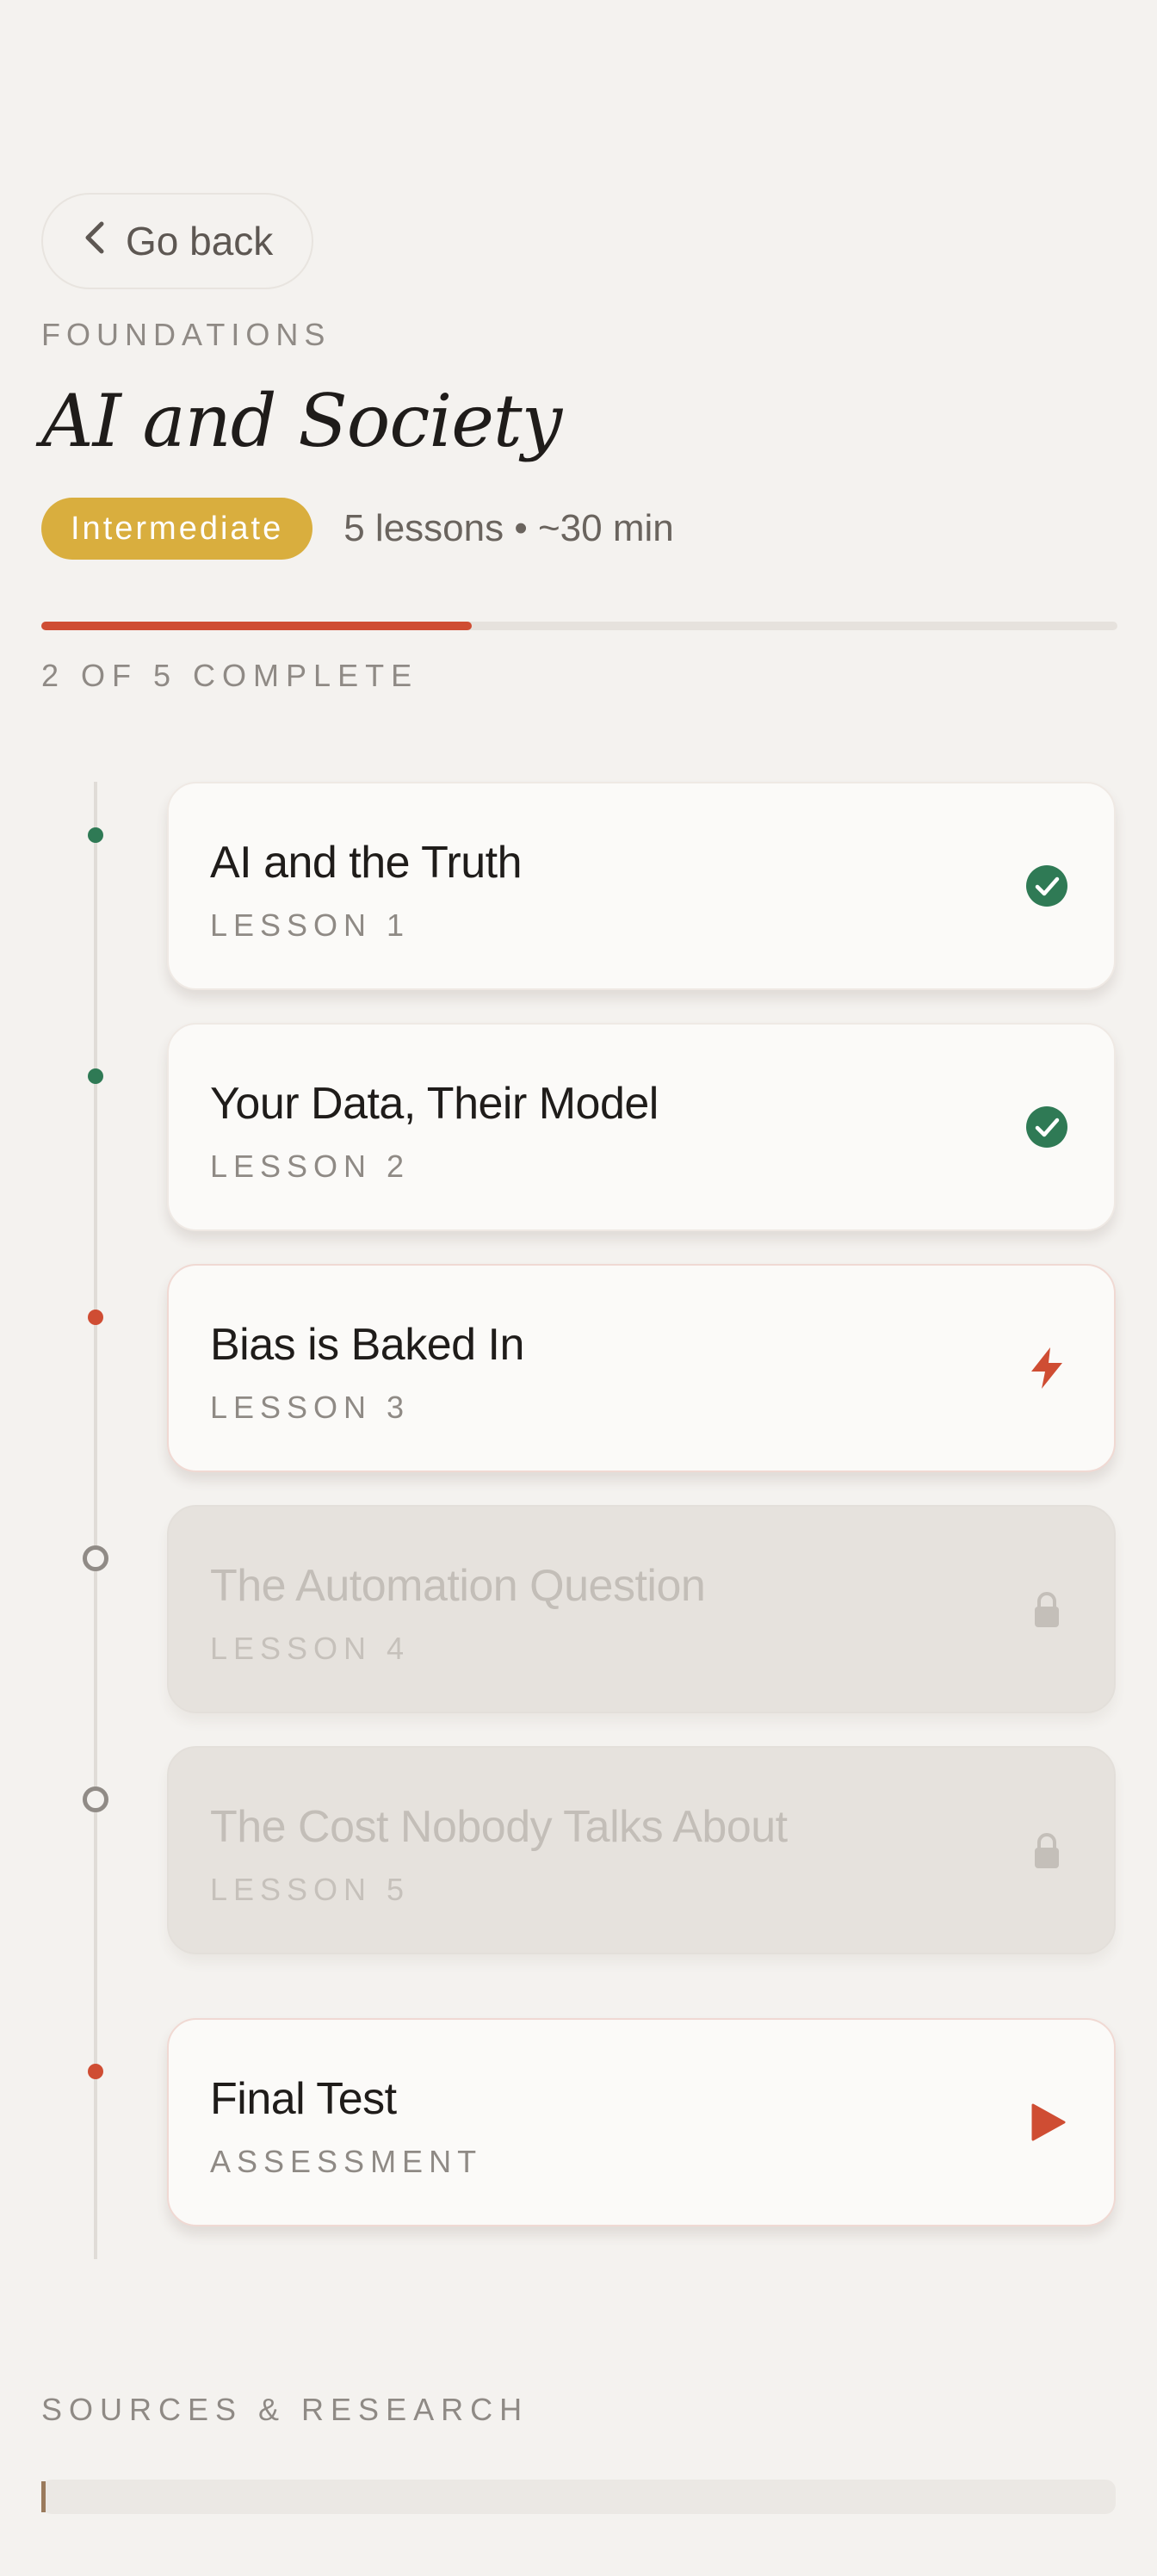 This screenshot has width=1157, height=2576. Describe the element at coordinates (303, 2099) in the screenshot. I see `final-test-title: Final Test` at that location.